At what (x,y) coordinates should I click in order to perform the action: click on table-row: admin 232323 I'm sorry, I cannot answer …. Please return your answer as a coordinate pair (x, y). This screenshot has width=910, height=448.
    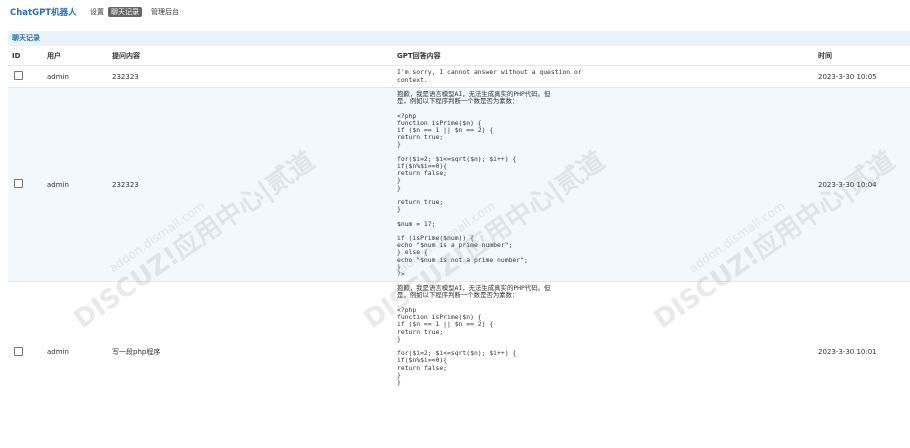
    Looking at the image, I should click on (459, 76).